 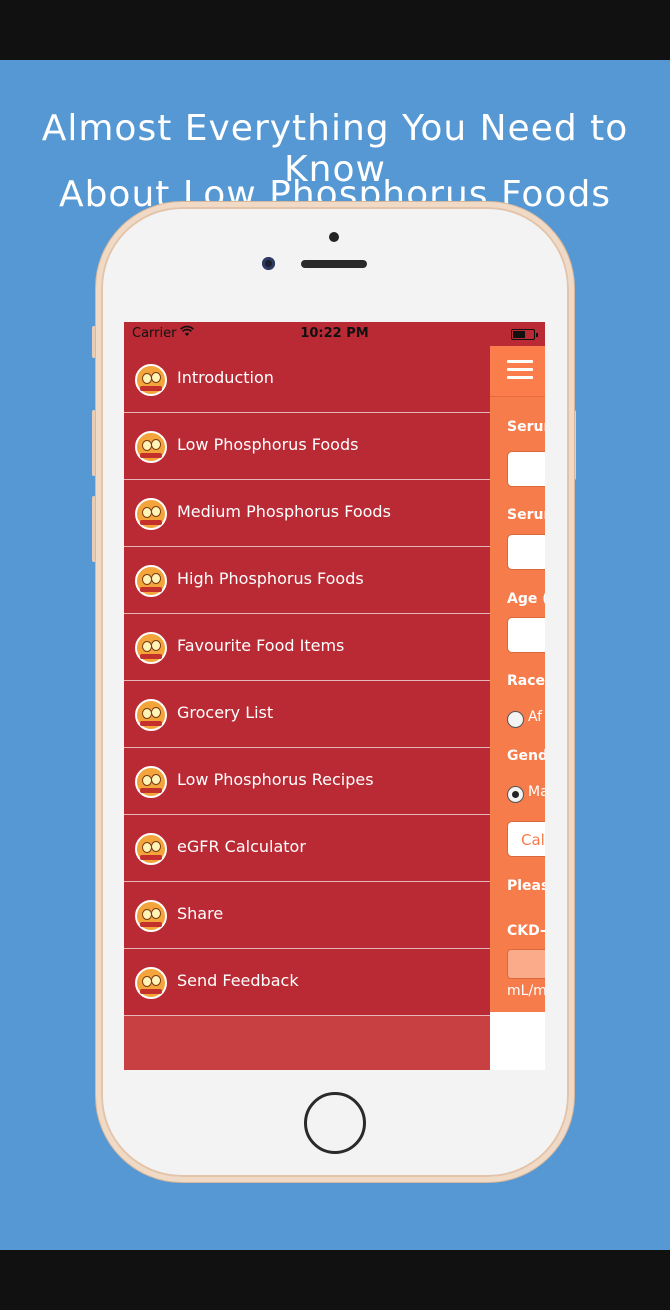 I want to click on race-label: Race, so click(x=526, y=681).